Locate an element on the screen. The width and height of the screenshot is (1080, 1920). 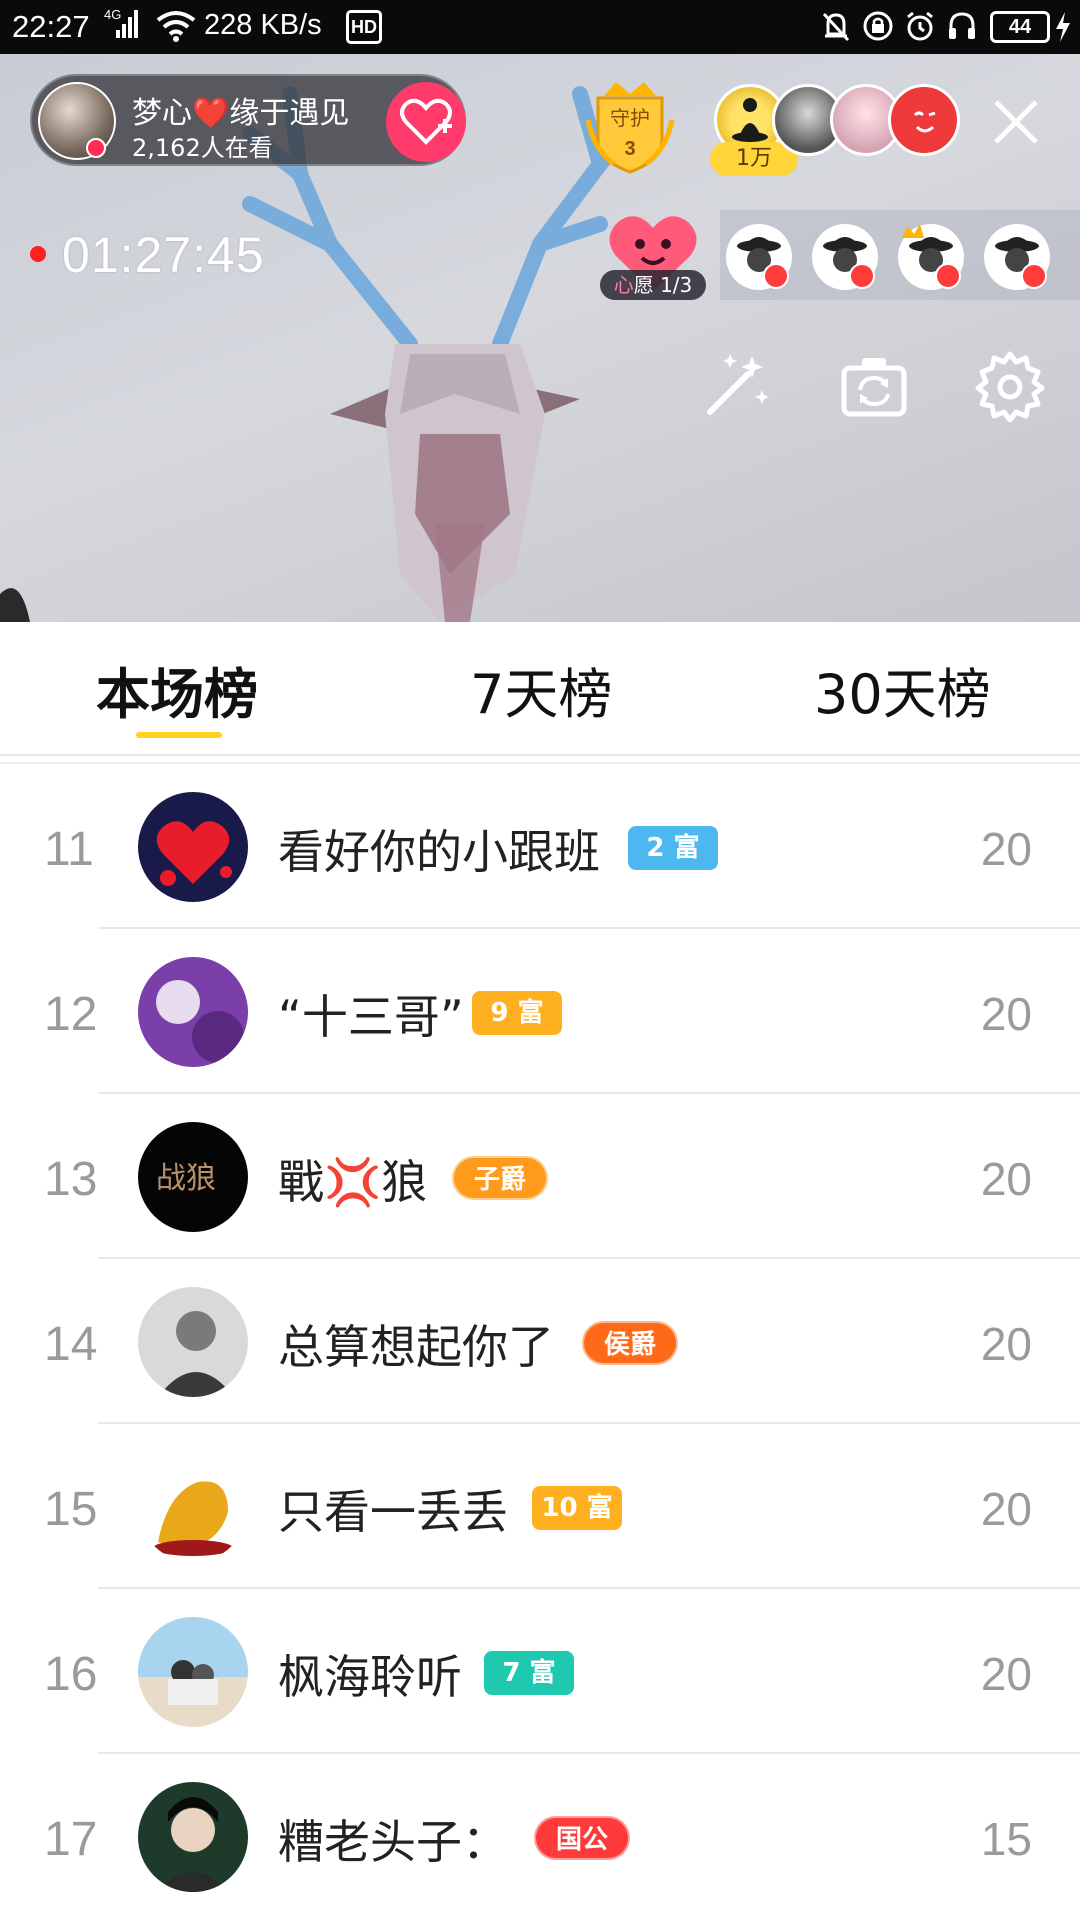
live-elapsed-time: 01:27:45 is located at coordinates (163, 255).